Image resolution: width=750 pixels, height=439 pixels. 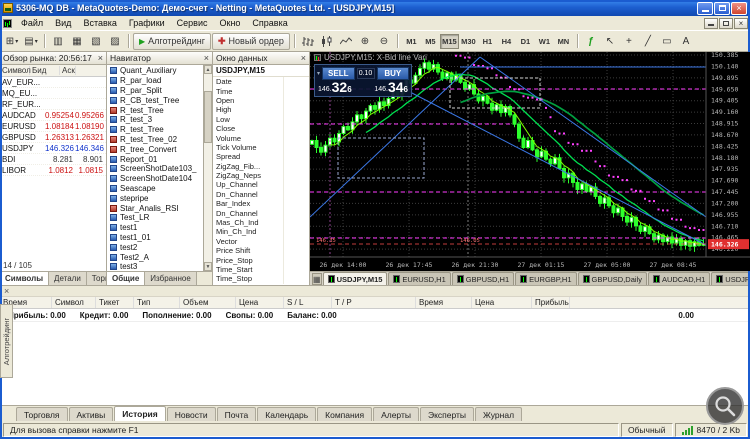 I want to click on timeframe-button: W1, so click(x=544, y=41).